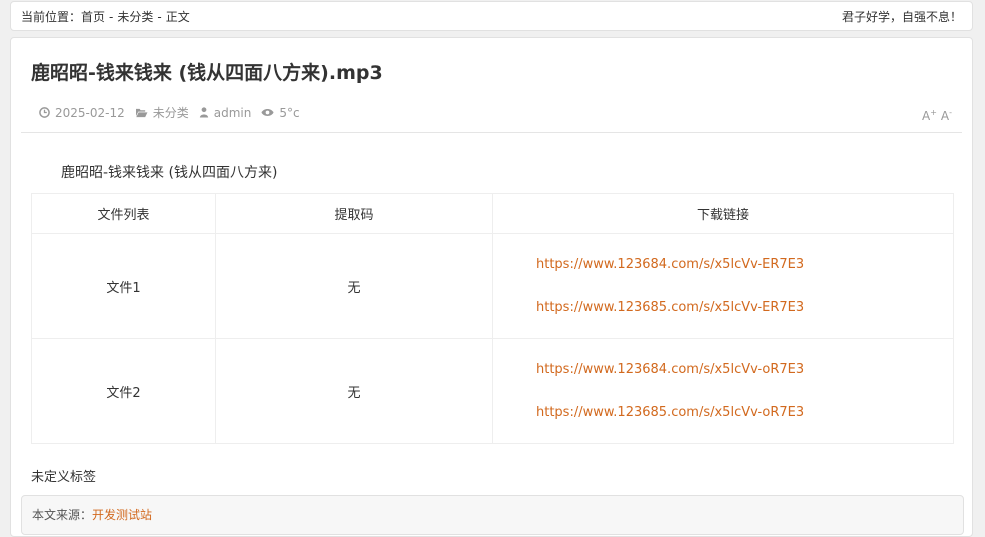  I want to click on font-decrease-button: A-, so click(946, 115).